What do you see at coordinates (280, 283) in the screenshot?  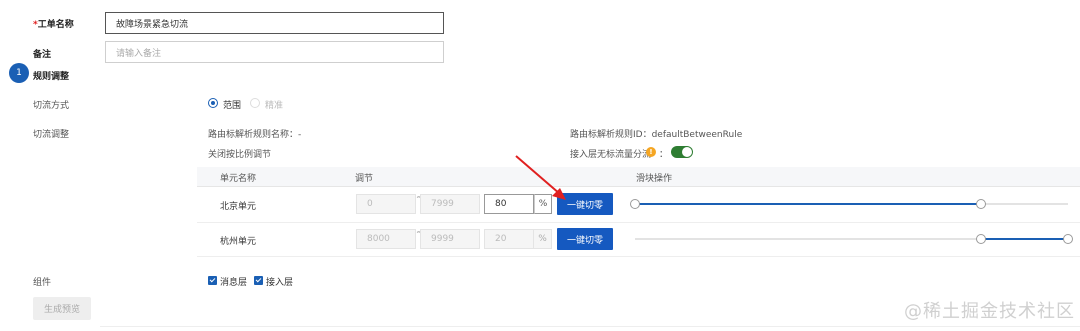 I see `checkbox-access-layer-label: 接入层` at bounding box center [280, 283].